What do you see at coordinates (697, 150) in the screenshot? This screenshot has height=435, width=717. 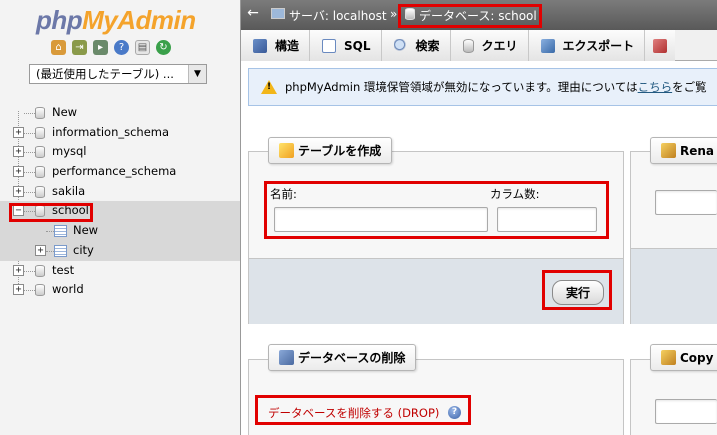 I see `rename-database-title: Rena` at bounding box center [697, 150].